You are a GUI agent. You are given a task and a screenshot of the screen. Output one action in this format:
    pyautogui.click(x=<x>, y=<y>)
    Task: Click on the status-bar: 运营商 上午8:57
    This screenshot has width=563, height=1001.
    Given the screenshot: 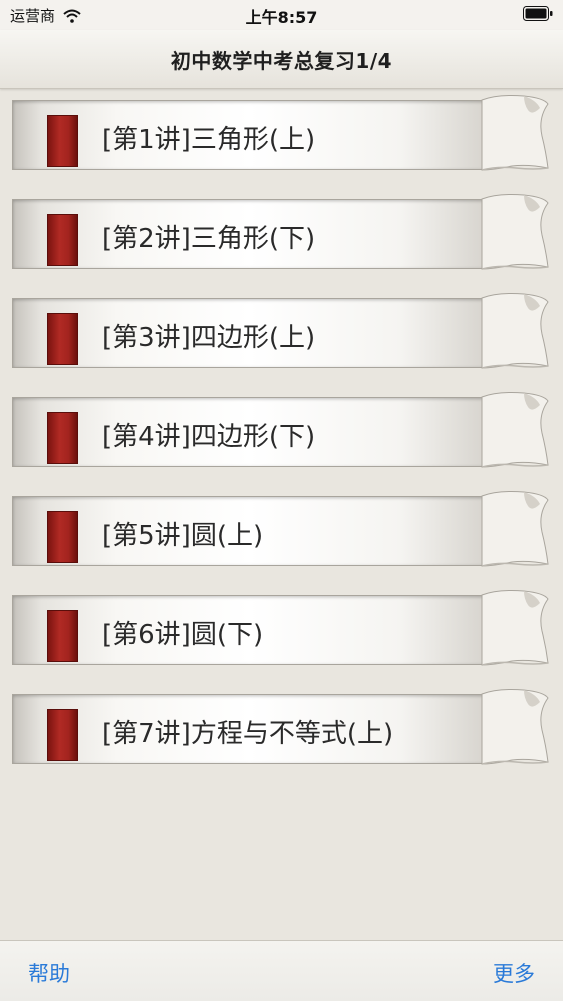 What is the action you would take?
    pyautogui.click(x=281, y=15)
    